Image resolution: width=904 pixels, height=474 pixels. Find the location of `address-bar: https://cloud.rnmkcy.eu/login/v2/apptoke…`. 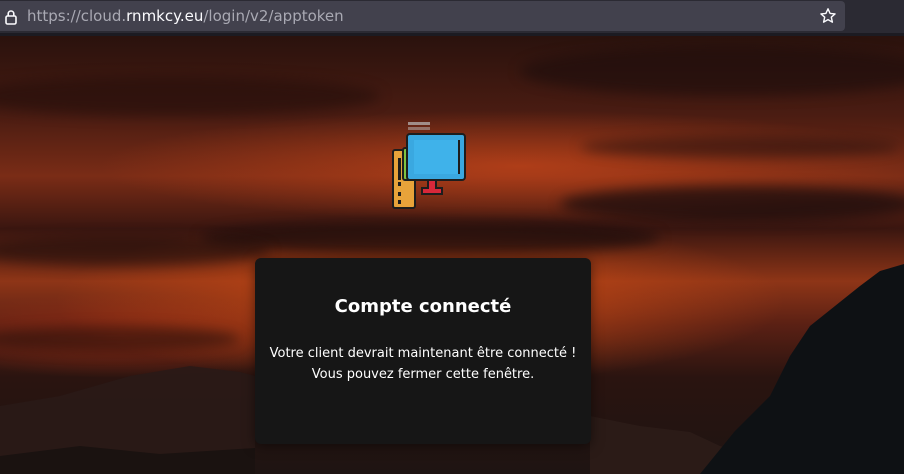

address-bar: https://cloud.rnmkcy.eu/login/v2/apptoke… is located at coordinates (422, 16).